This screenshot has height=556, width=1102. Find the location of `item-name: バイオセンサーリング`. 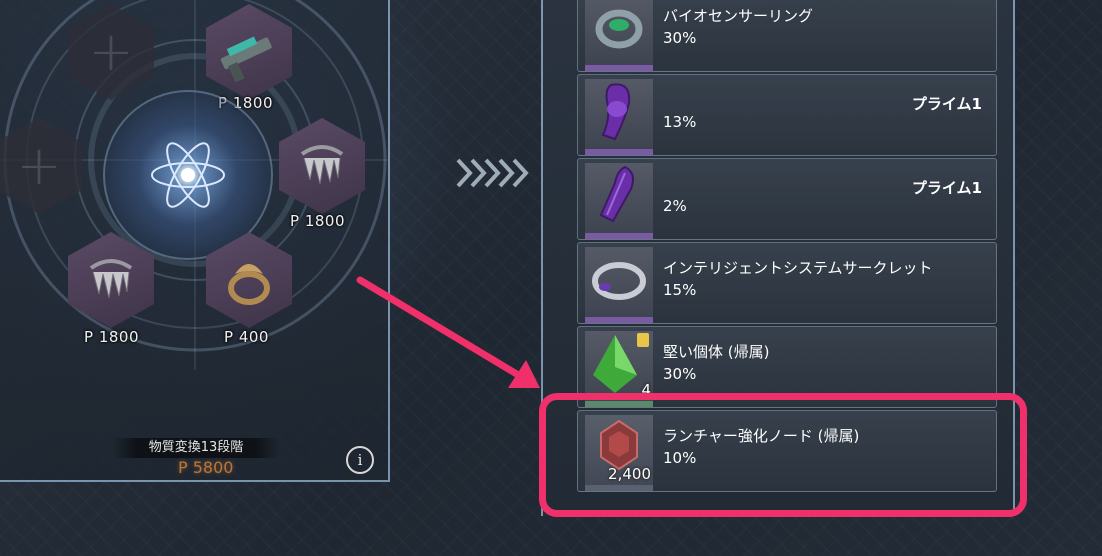

item-name: バイオセンサーリング is located at coordinates (738, 16).